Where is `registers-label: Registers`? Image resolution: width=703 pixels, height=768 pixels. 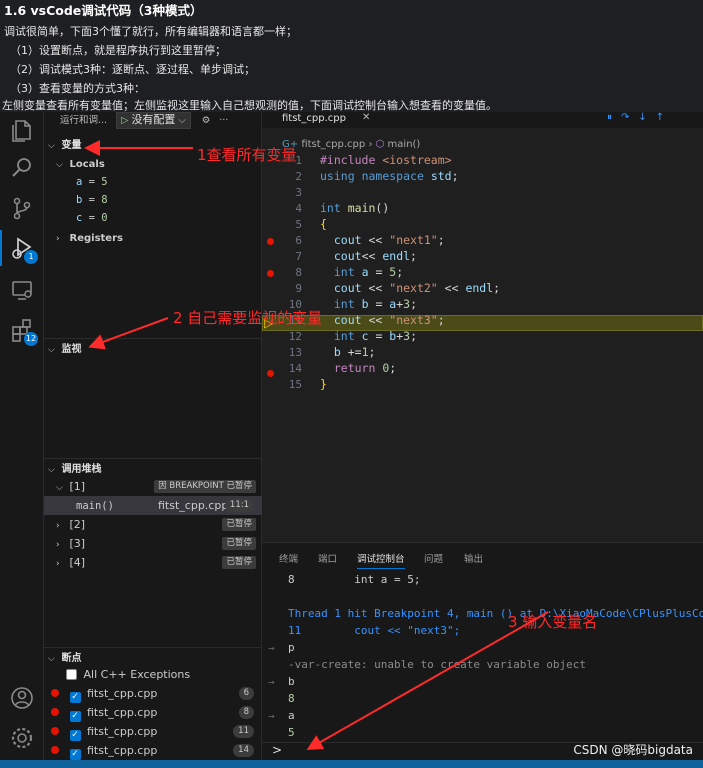 registers-label: Registers is located at coordinates (96, 238).